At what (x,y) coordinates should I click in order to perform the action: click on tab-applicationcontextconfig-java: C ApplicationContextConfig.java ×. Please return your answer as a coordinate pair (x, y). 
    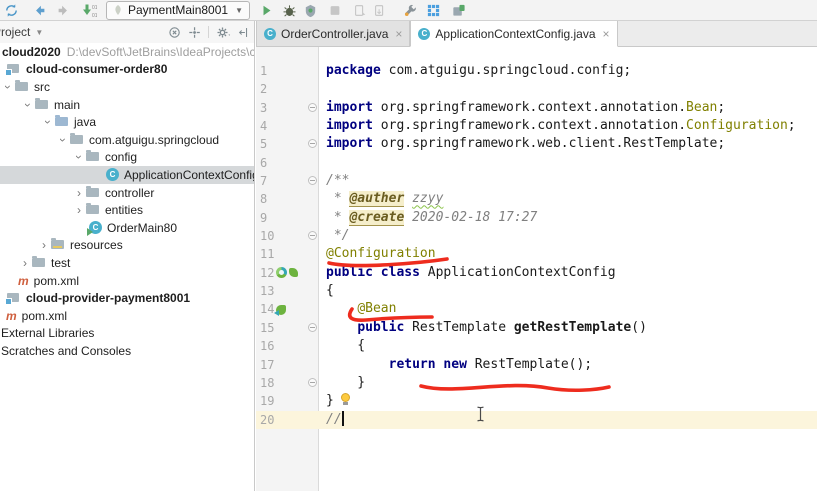
    Looking at the image, I should click on (514, 34).